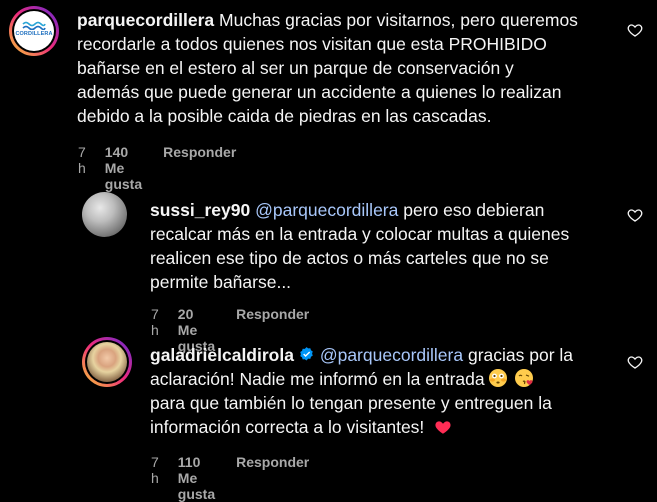 The width and height of the screenshot is (657, 502). What do you see at coordinates (443, 427) in the screenshot?
I see `red-heart-icon` at bounding box center [443, 427].